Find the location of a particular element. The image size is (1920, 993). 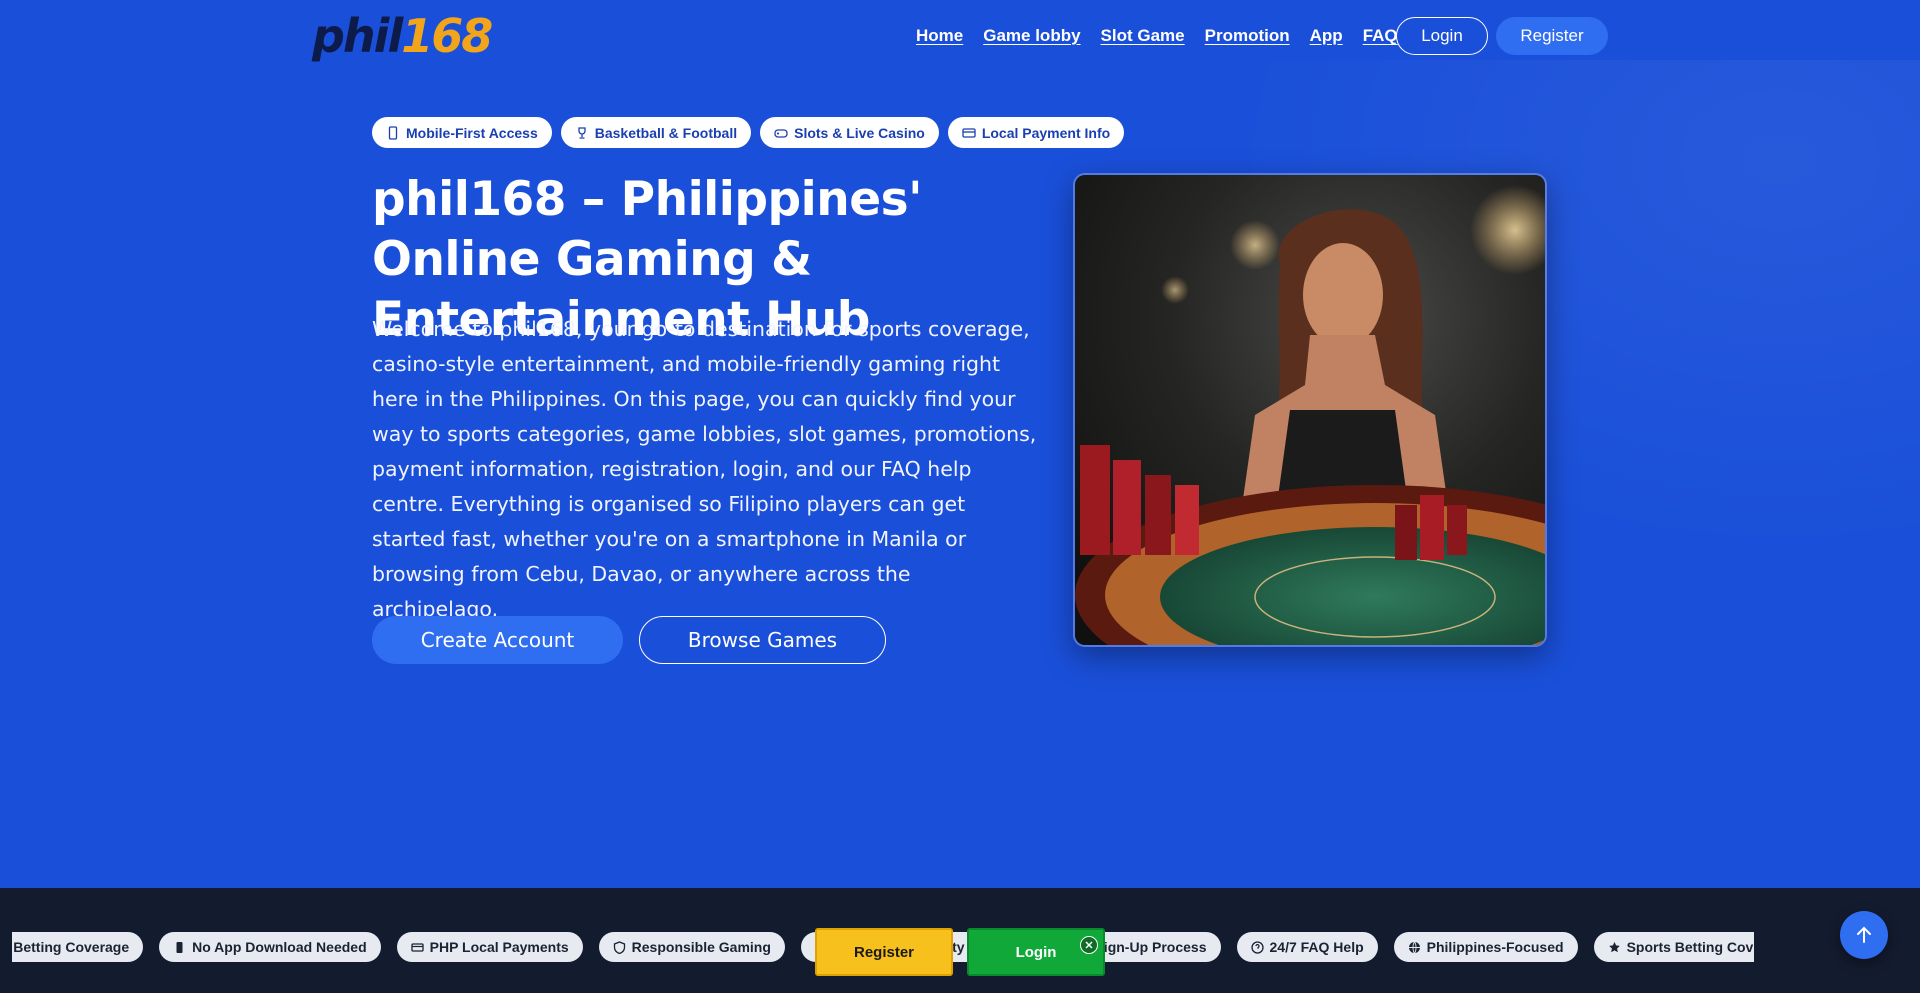

nav-item-app: App is located at coordinates (1326, 36).